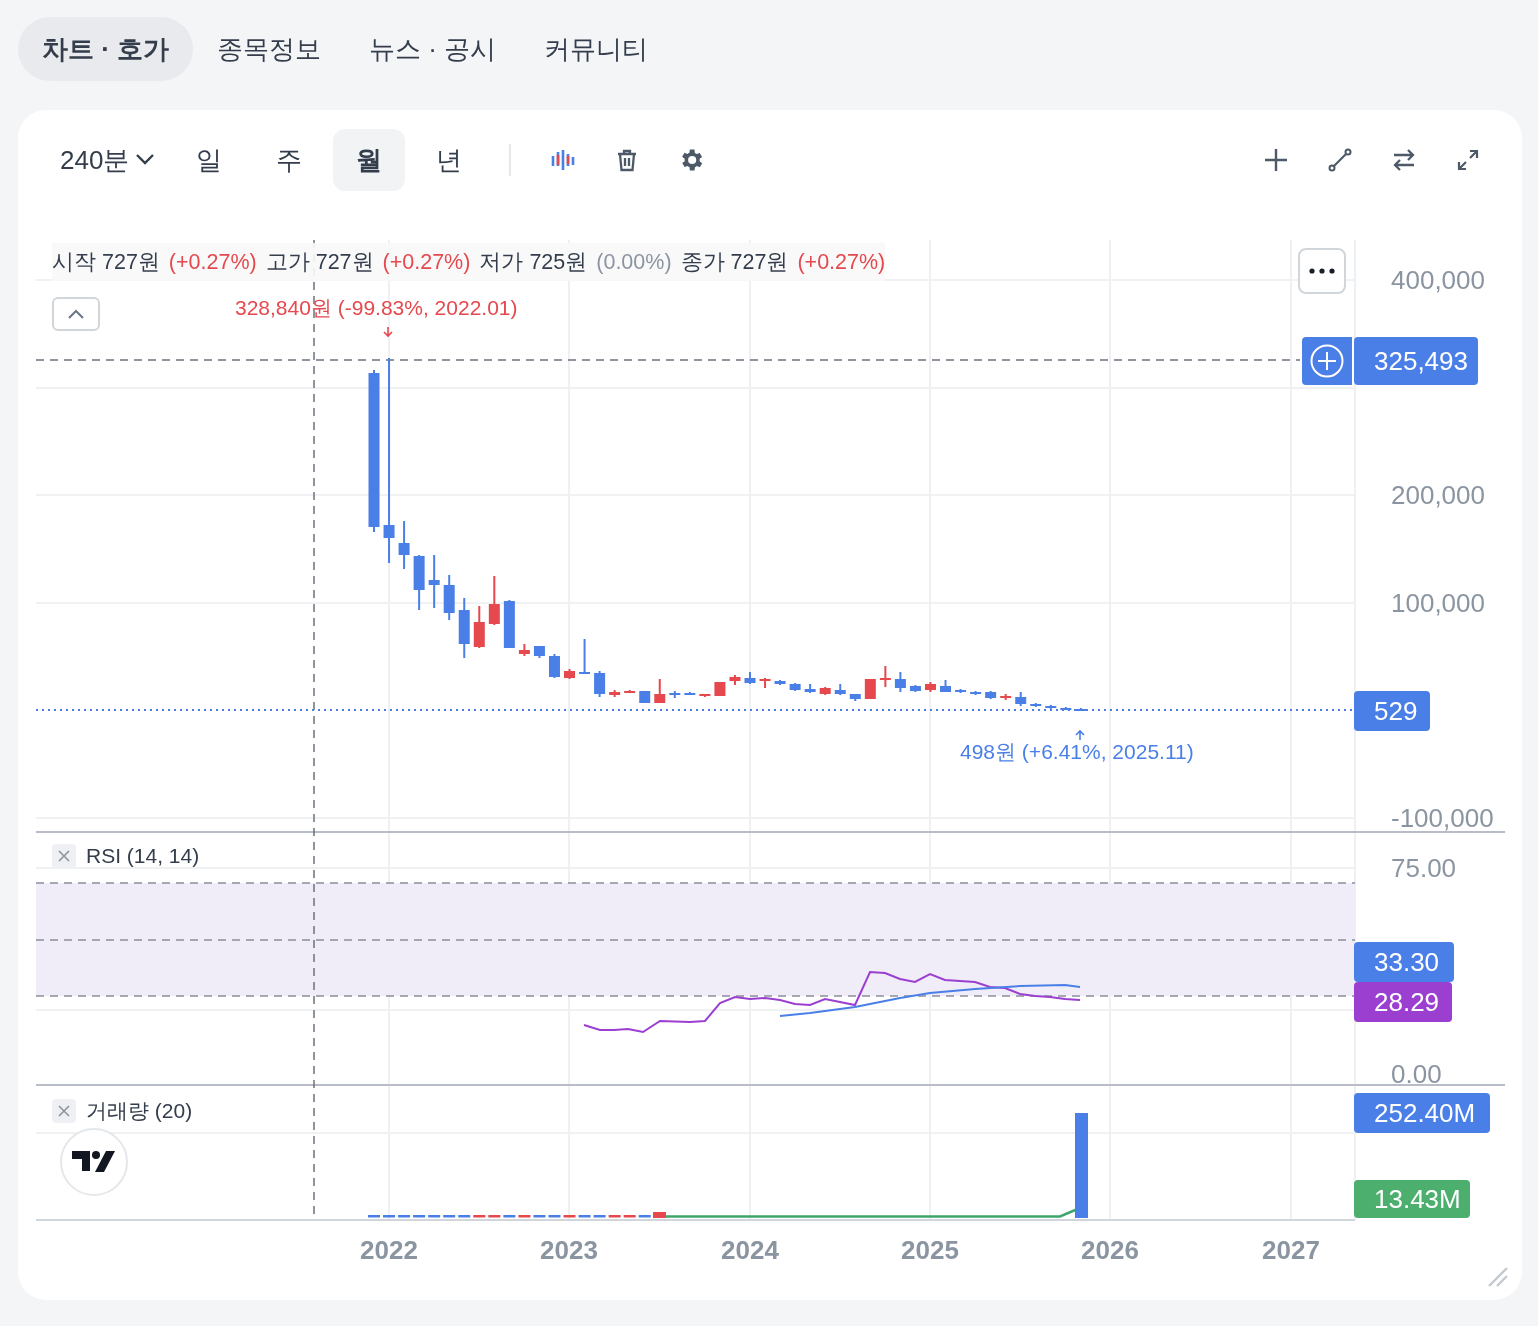  I want to click on price-axis-label: 400,000, so click(1437, 280).